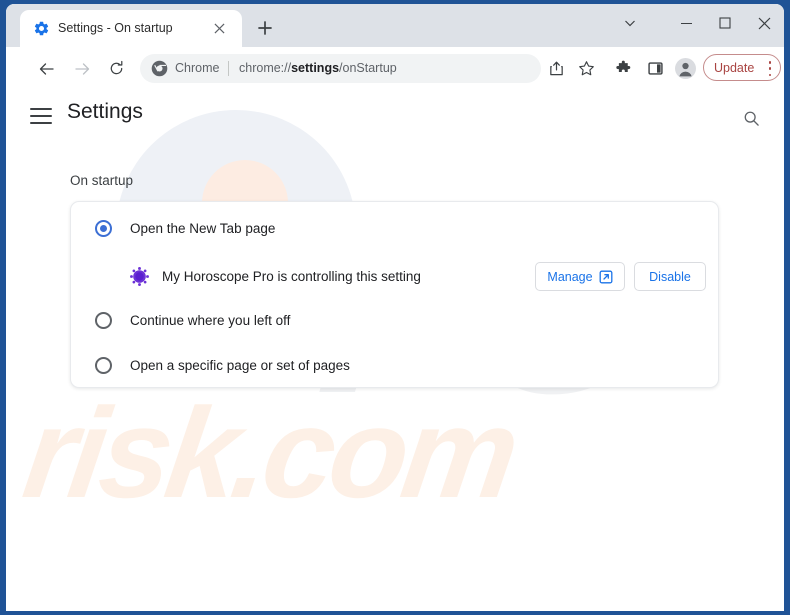 The image size is (790, 615). Describe the element at coordinates (770, 68) in the screenshot. I see `three-dot-vertical-icon` at that location.